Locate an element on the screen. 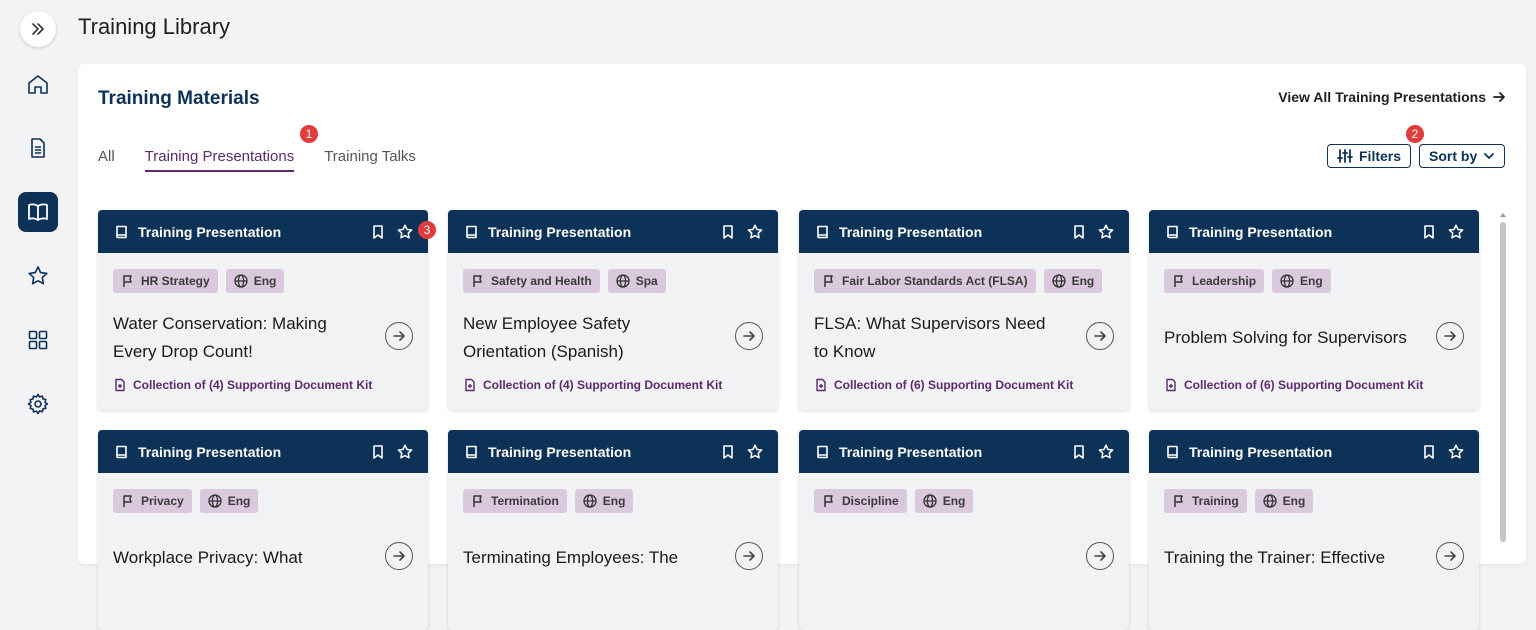 The image size is (1536, 630). sidebar-item-home is located at coordinates (38, 84).